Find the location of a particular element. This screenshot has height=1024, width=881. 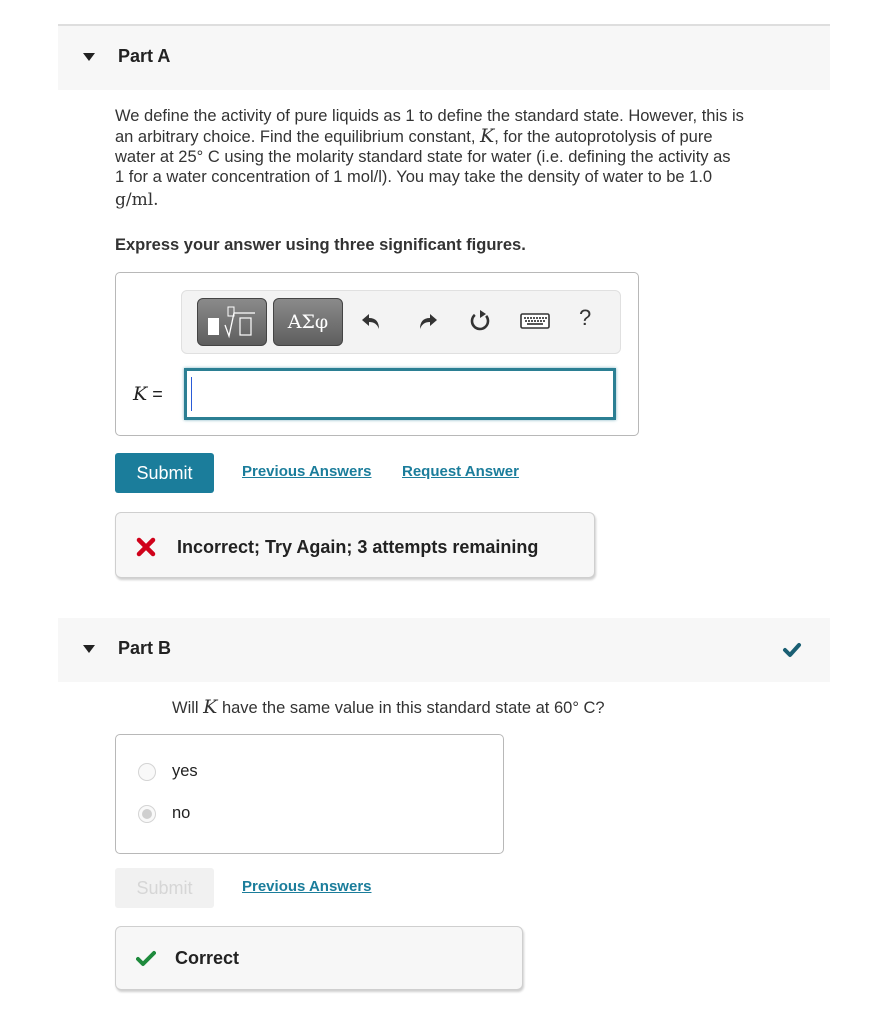

part-a-title: Part A is located at coordinates (144, 56).